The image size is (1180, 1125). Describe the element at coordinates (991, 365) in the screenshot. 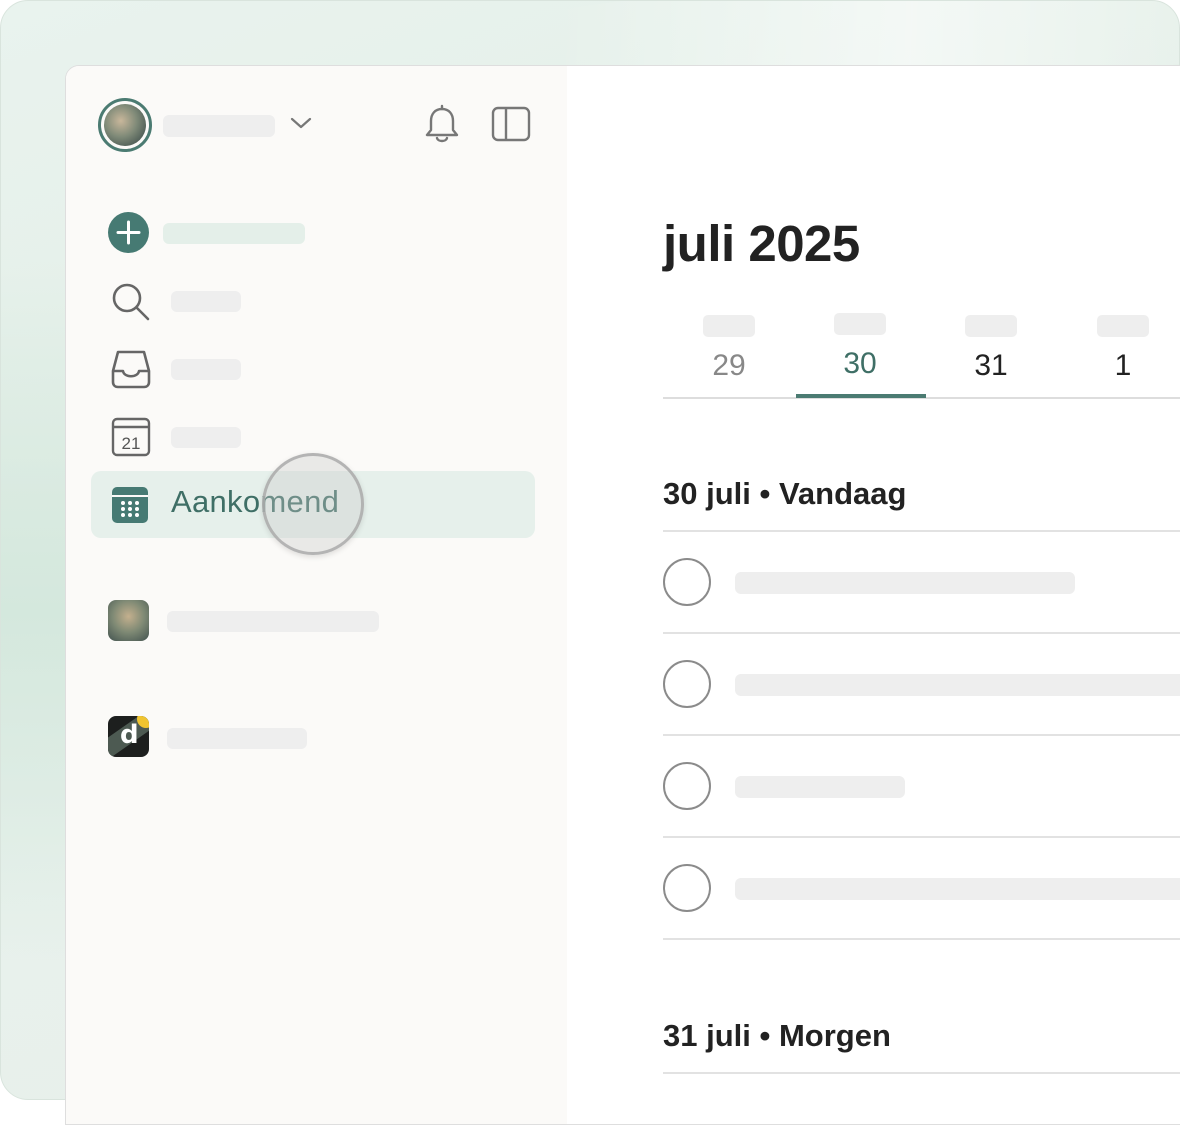

I see `day-number: 31` at that location.